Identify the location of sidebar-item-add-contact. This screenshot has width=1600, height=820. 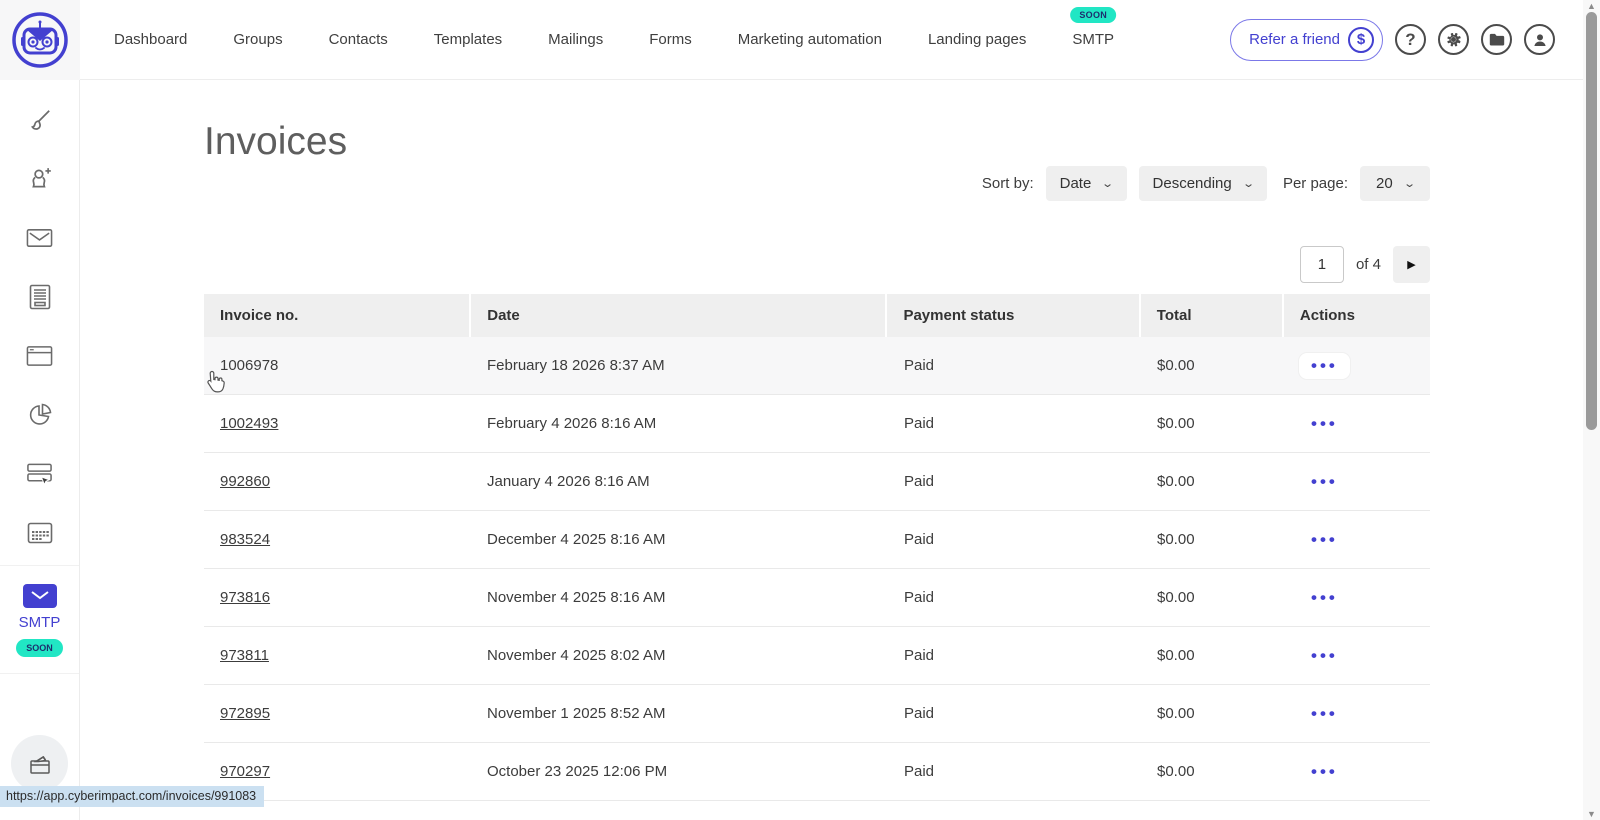
(40, 179).